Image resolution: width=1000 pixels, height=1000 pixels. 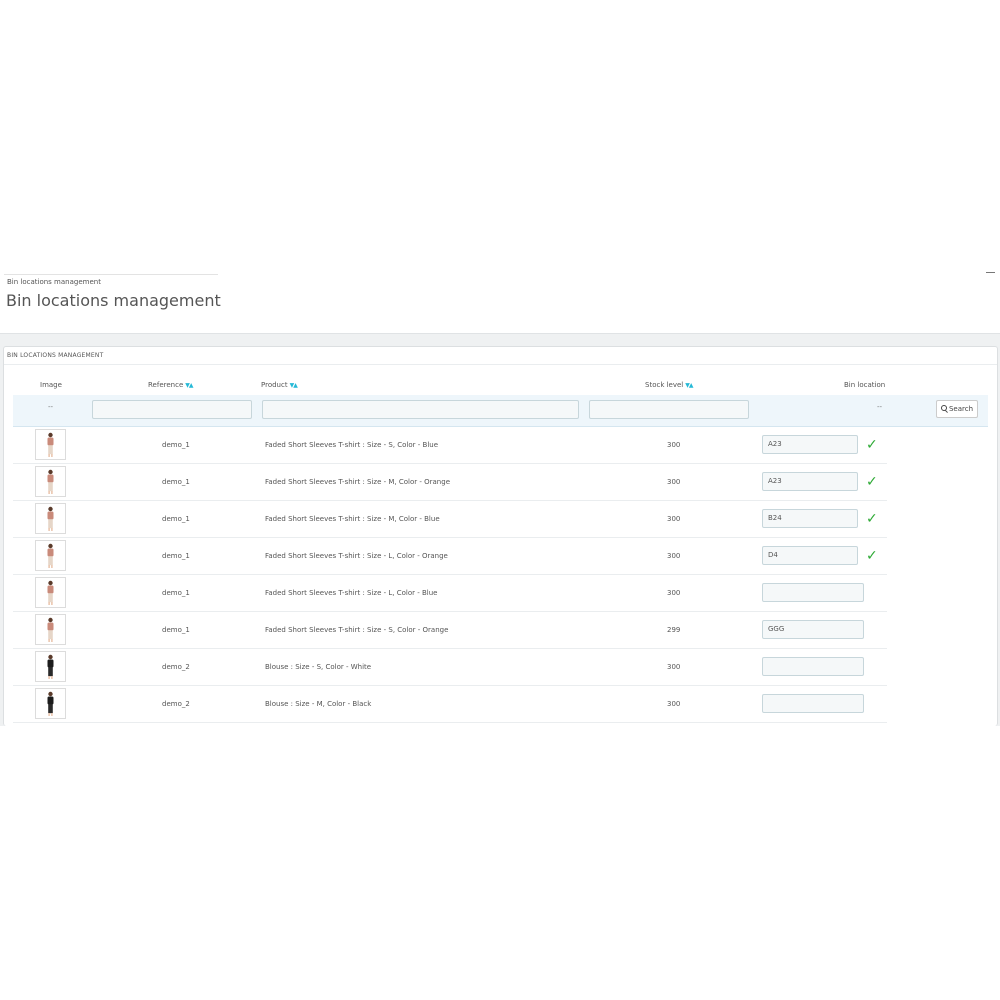 What do you see at coordinates (674, 630) in the screenshot?
I see `stock-cell: 299` at bounding box center [674, 630].